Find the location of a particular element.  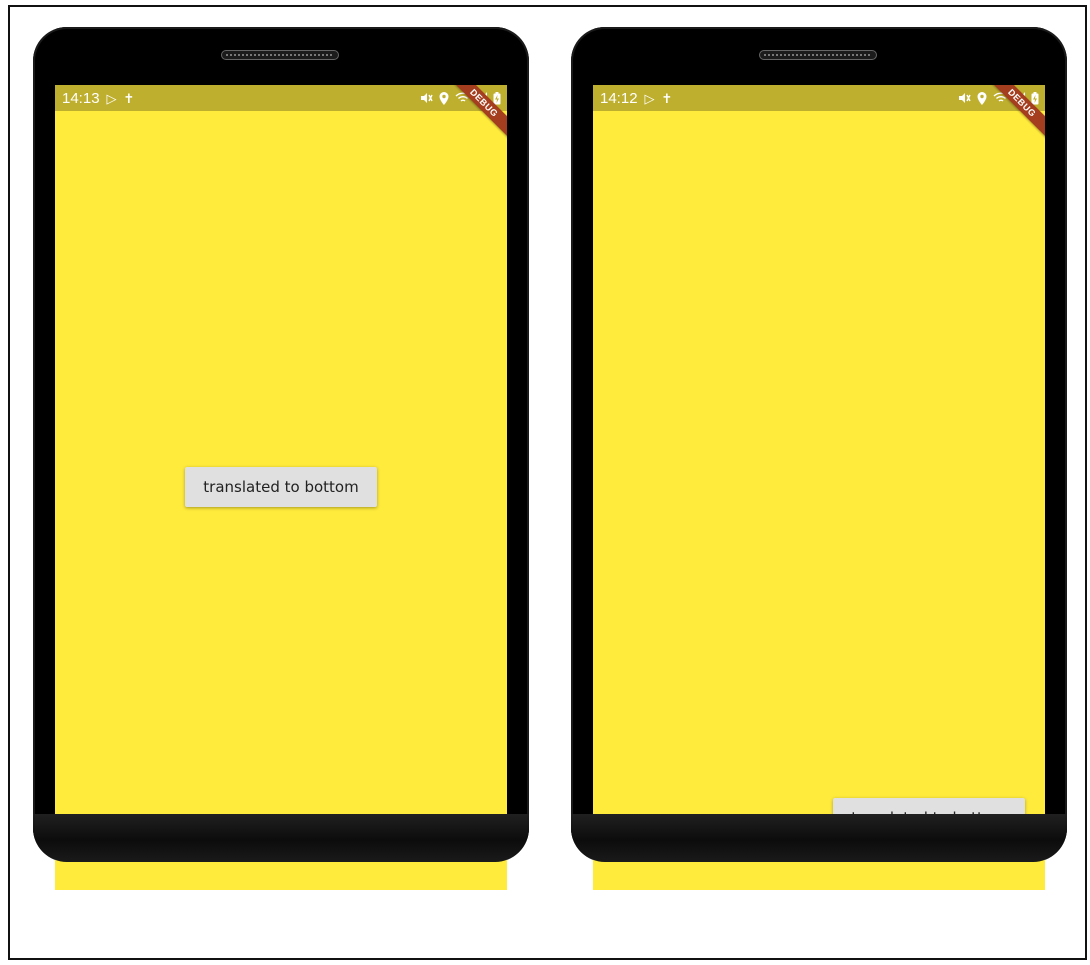

translate-button: translated to bottom is located at coordinates (281, 487).